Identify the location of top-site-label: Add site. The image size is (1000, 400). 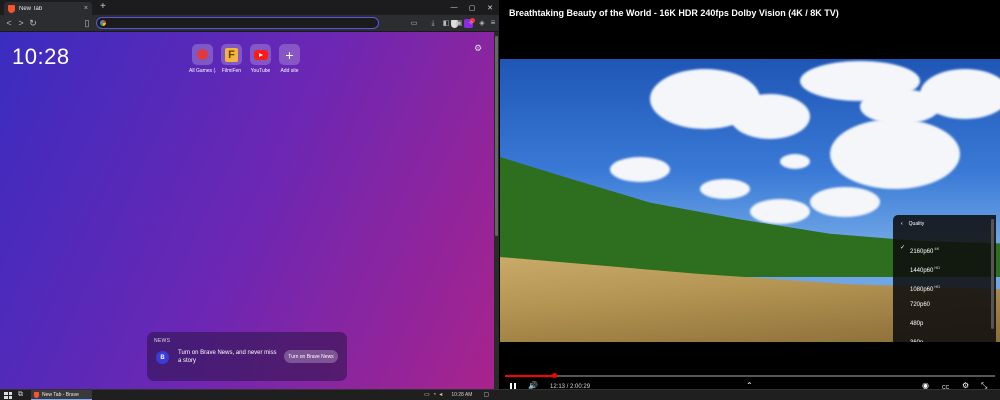
(289, 71).